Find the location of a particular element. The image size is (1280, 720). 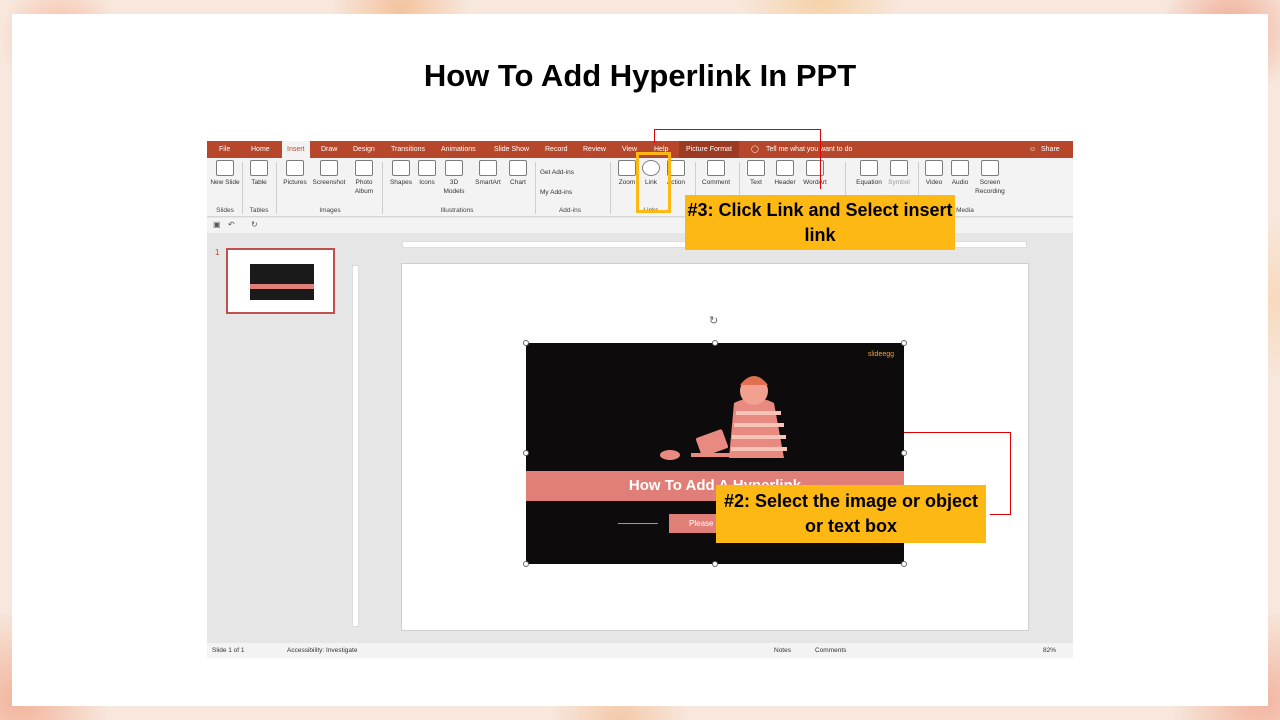

slideegg-logo: slideegg is located at coordinates (880, 354).